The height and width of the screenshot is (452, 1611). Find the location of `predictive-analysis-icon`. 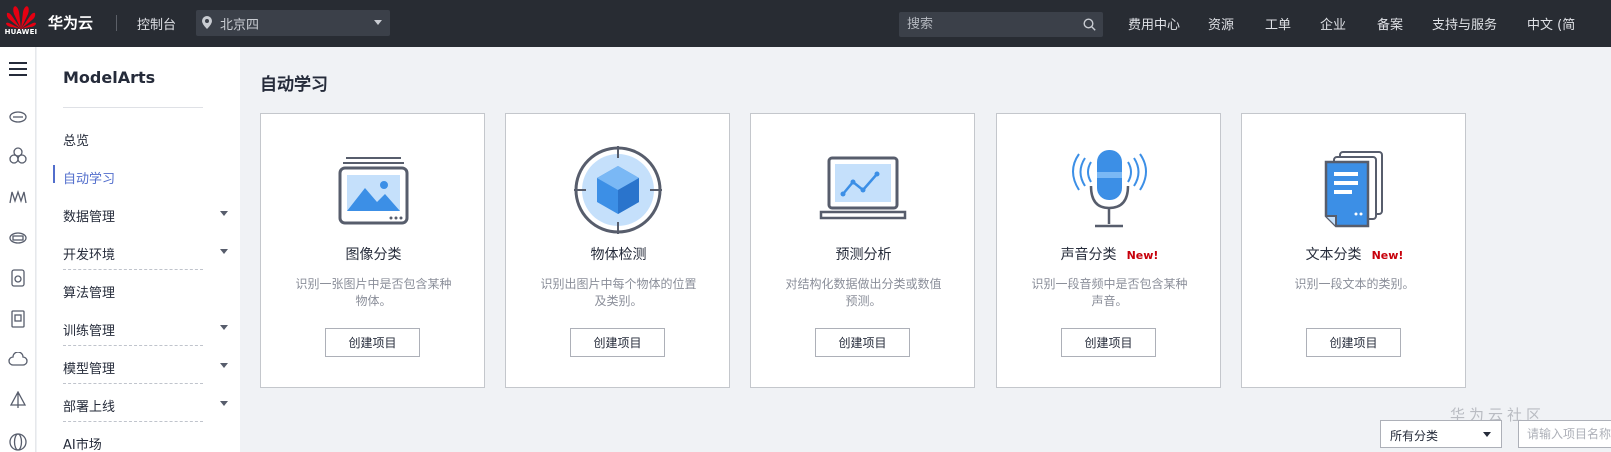

predictive-analysis-icon is located at coordinates (863, 188).